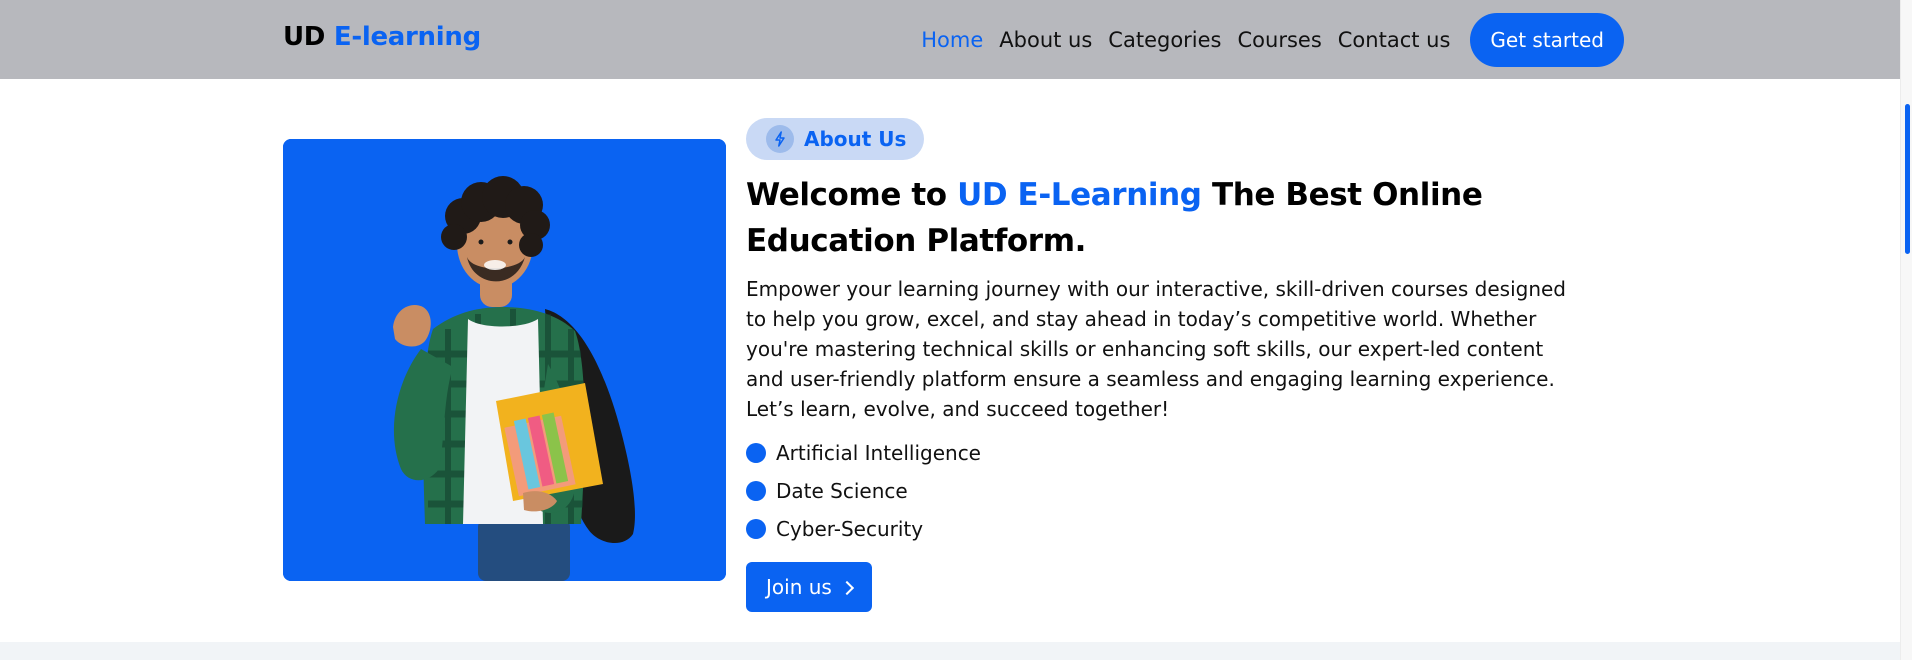  What do you see at coordinates (1166, 453) in the screenshot?
I see `list-item: Artificial Intelligence` at bounding box center [1166, 453].